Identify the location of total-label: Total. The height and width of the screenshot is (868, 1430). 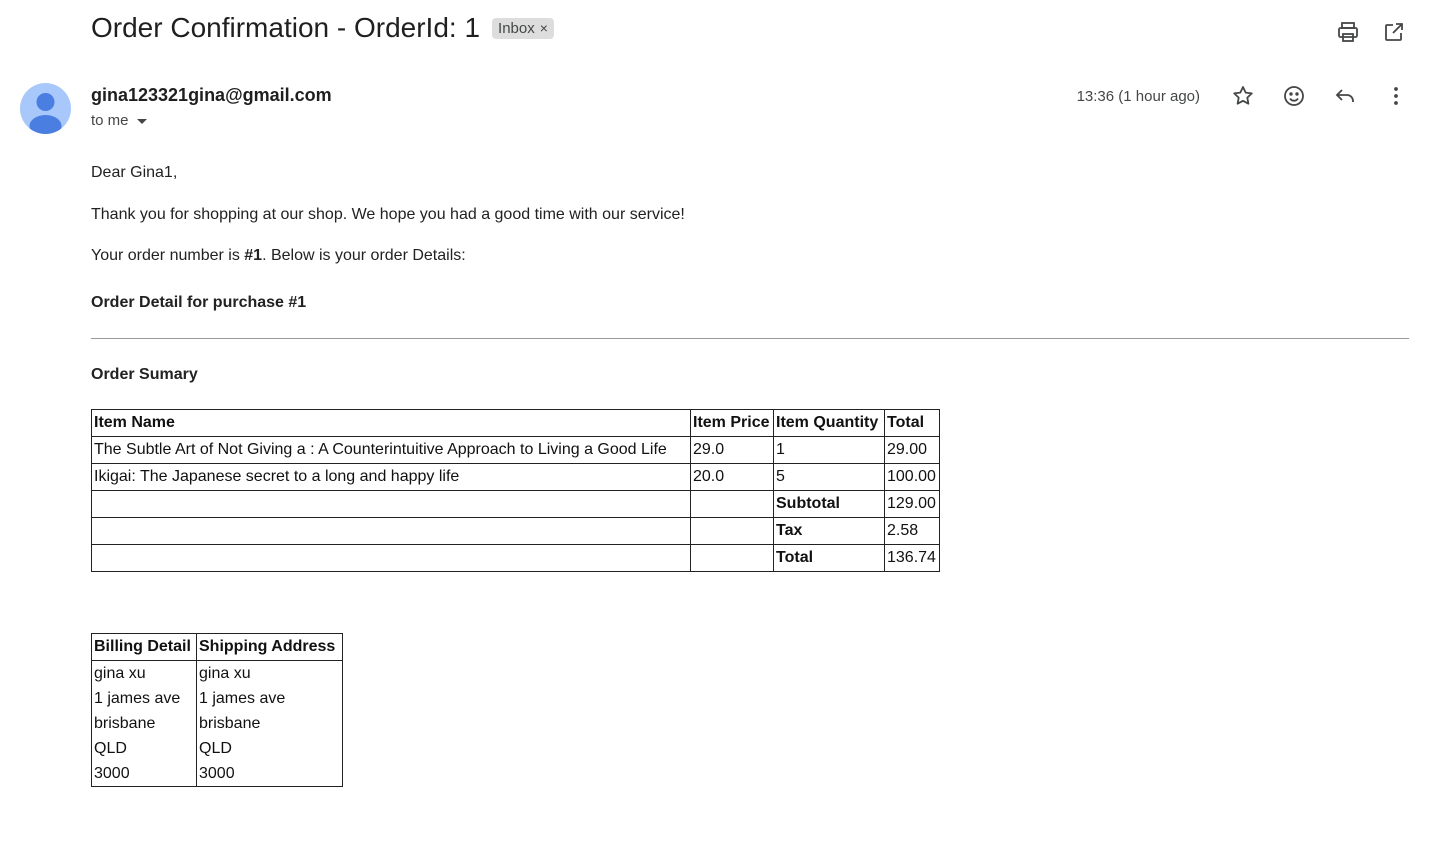
(829, 558).